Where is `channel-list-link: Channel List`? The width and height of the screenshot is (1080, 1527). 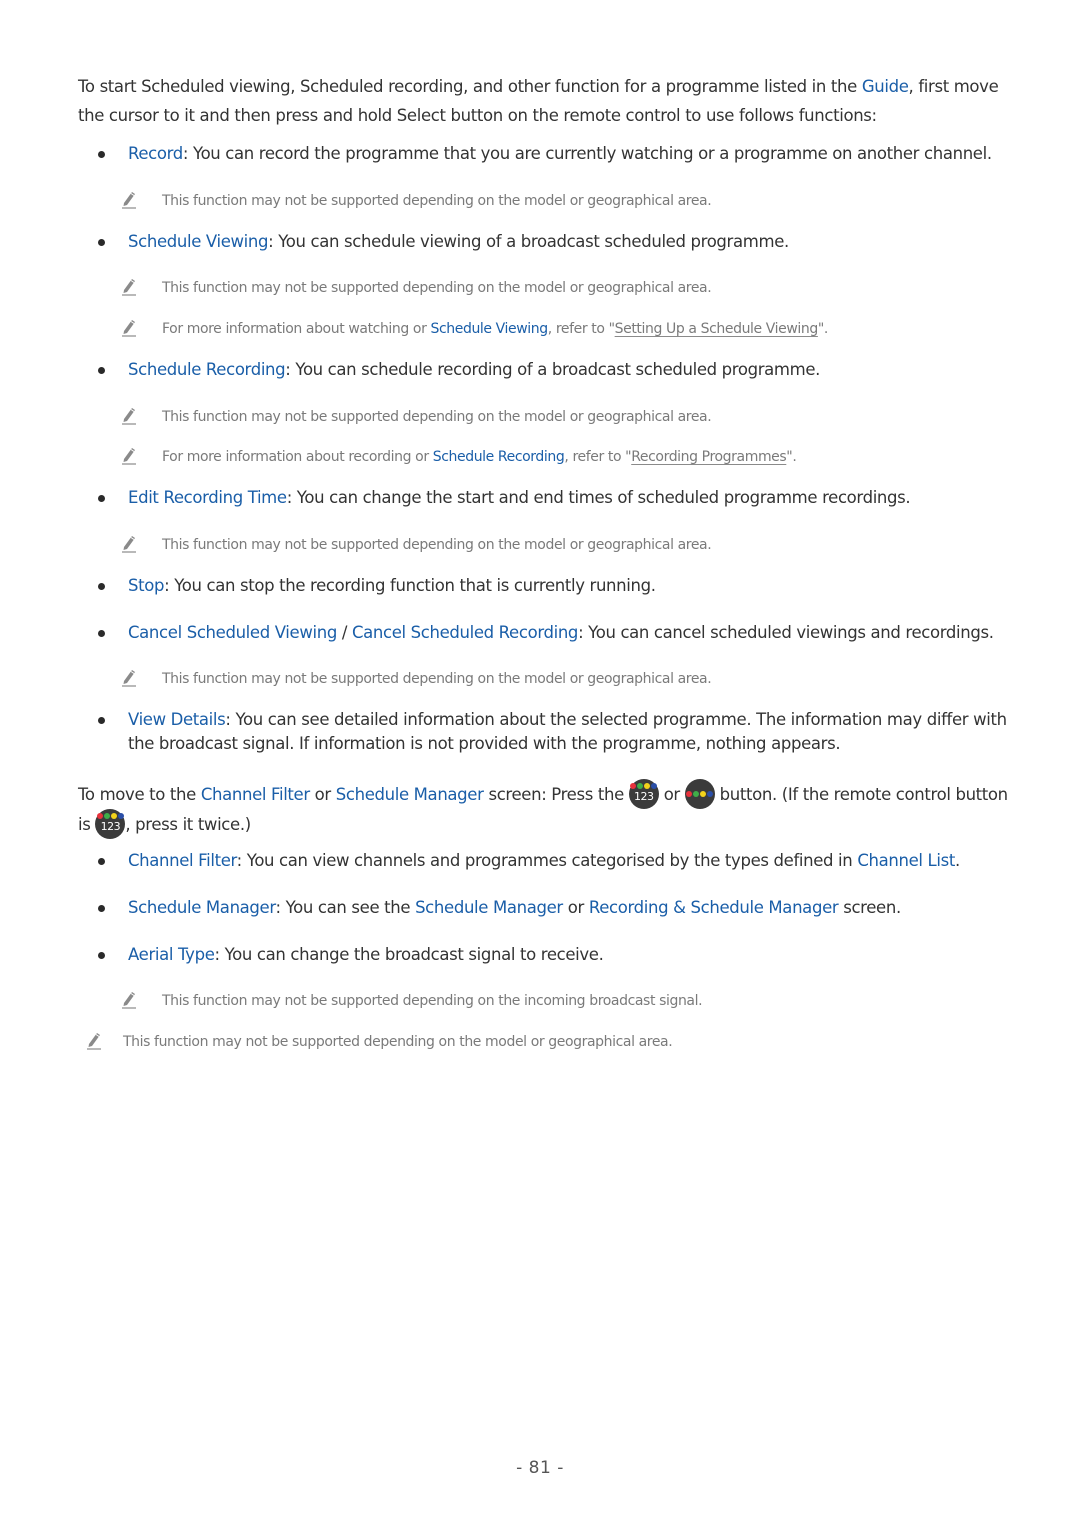 channel-list-link: Channel List is located at coordinates (906, 860).